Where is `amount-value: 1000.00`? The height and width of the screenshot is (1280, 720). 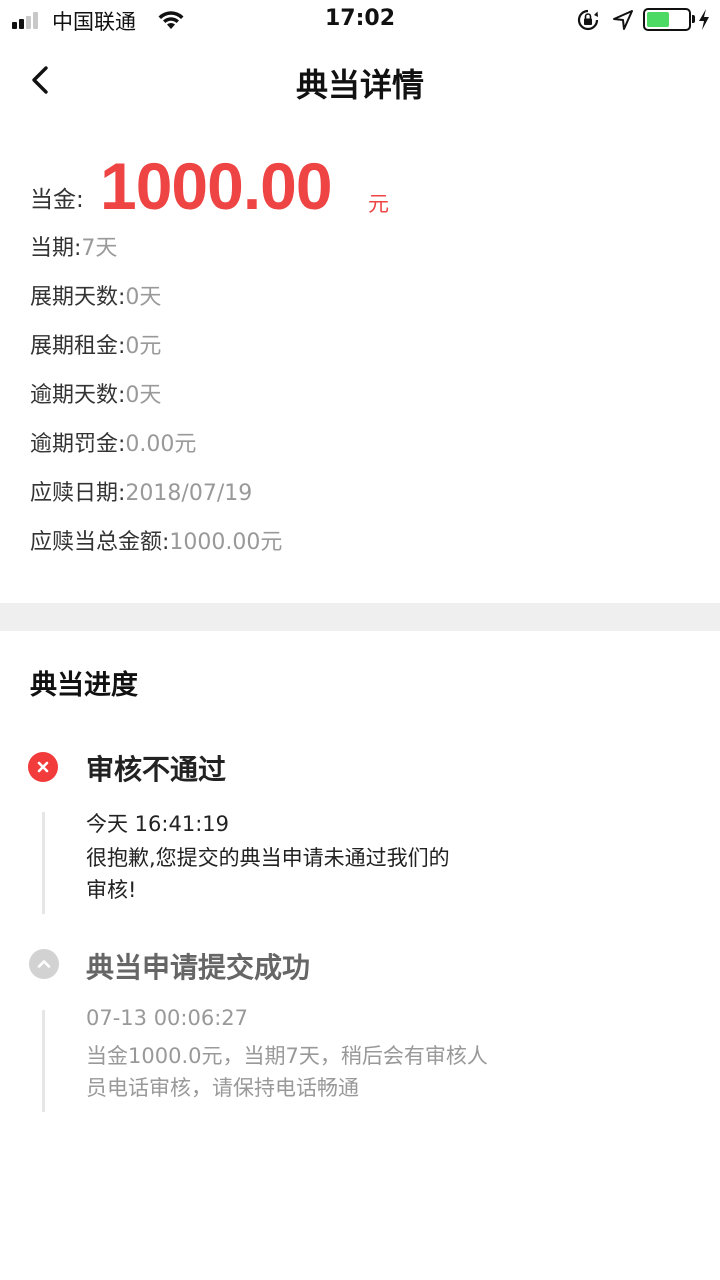
amount-value: 1000.00 is located at coordinates (216, 186).